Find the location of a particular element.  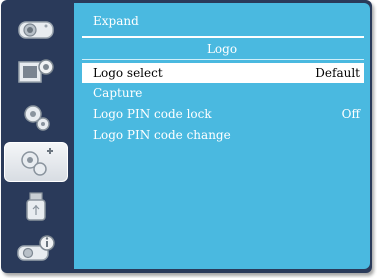

tab-display is located at coordinates (36, 27).